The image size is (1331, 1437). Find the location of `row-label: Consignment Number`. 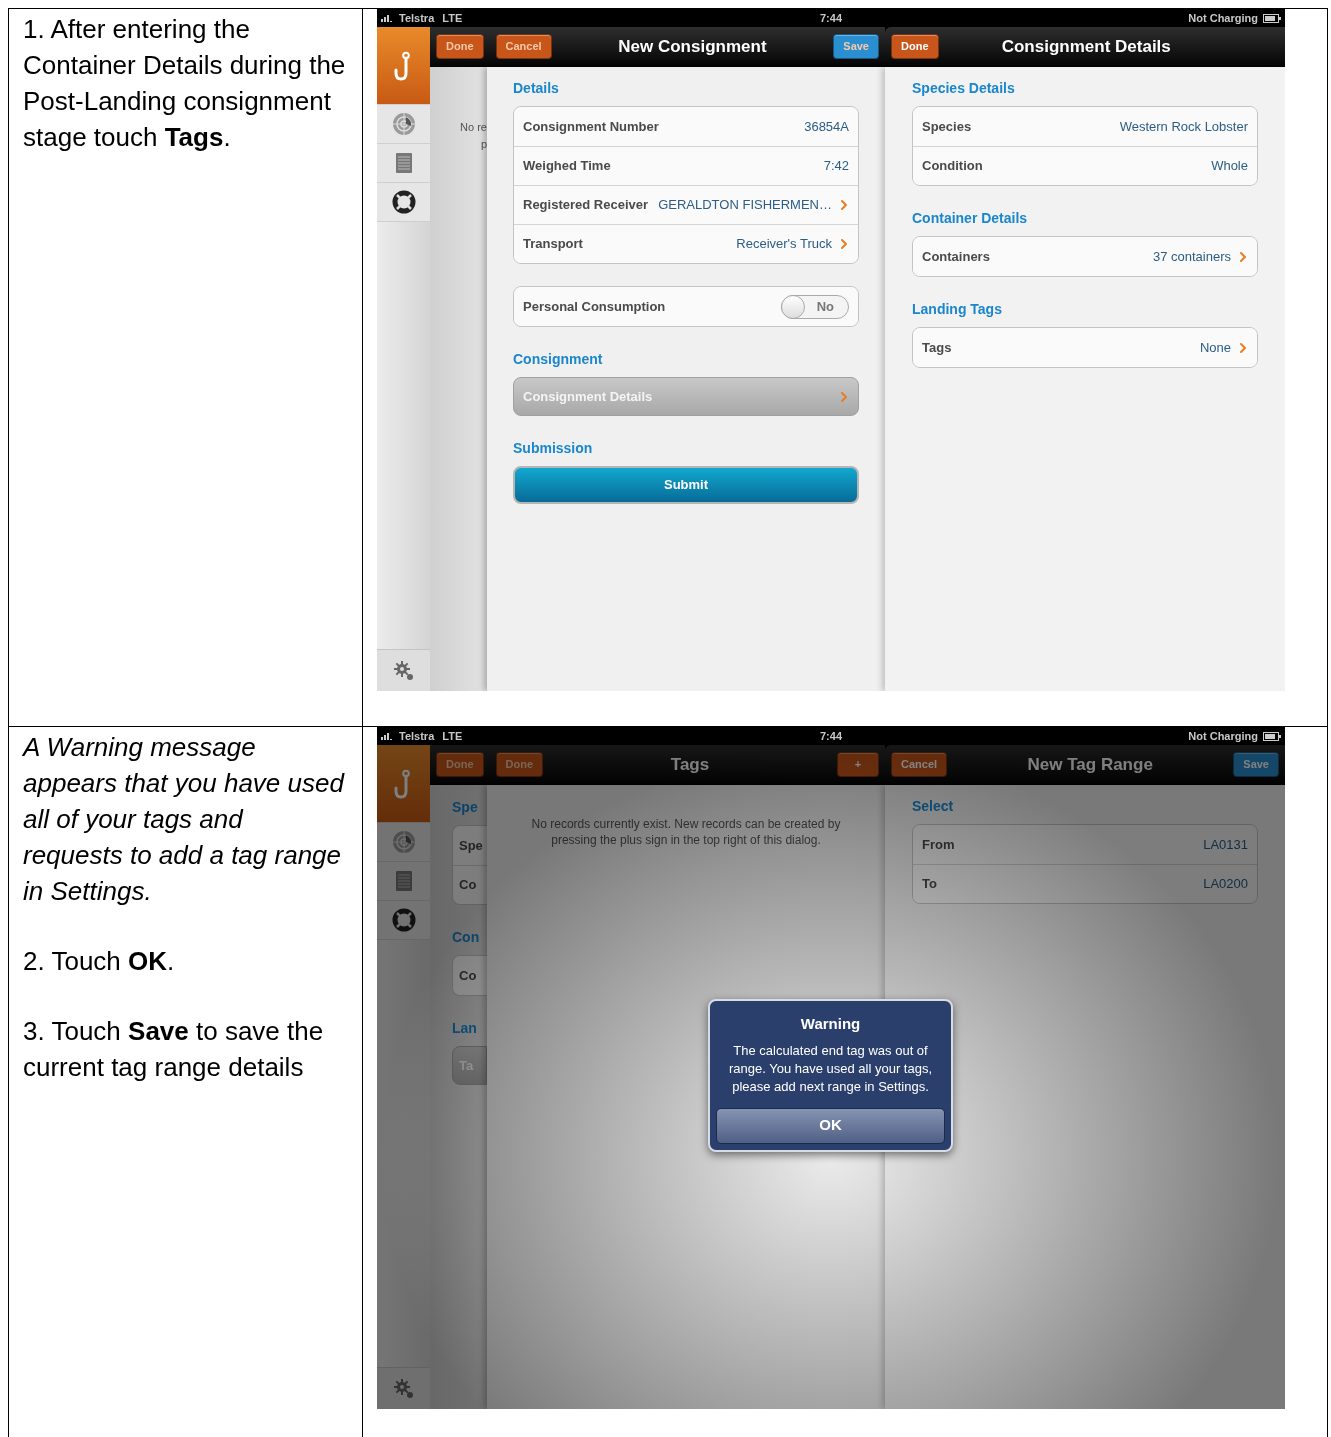

row-label: Consignment Number is located at coordinates (591, 126).